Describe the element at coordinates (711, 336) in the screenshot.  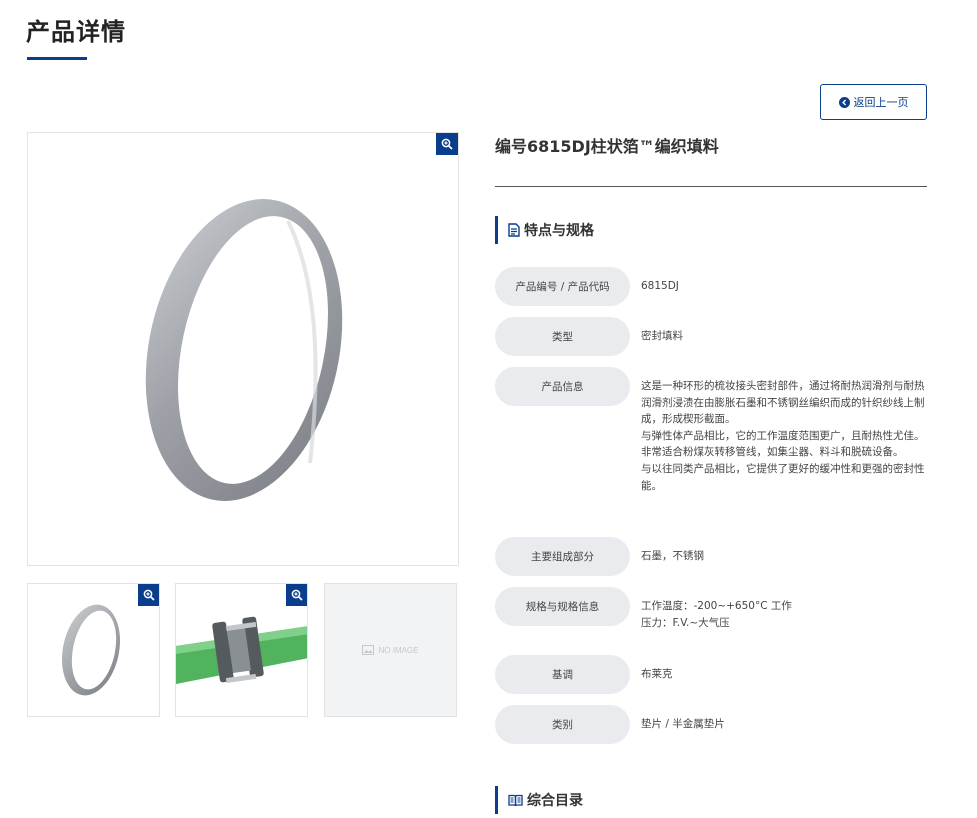
I see `spec-row-type: 类型 密封填料` at that location.